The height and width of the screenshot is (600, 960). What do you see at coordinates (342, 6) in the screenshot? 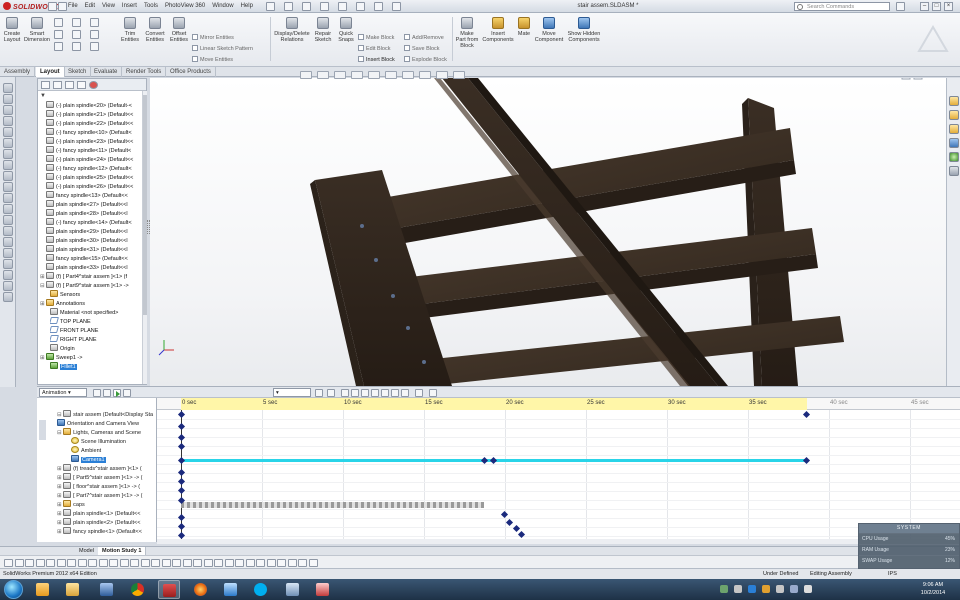
I see `undo-icon` at bounding box center [342, 6].